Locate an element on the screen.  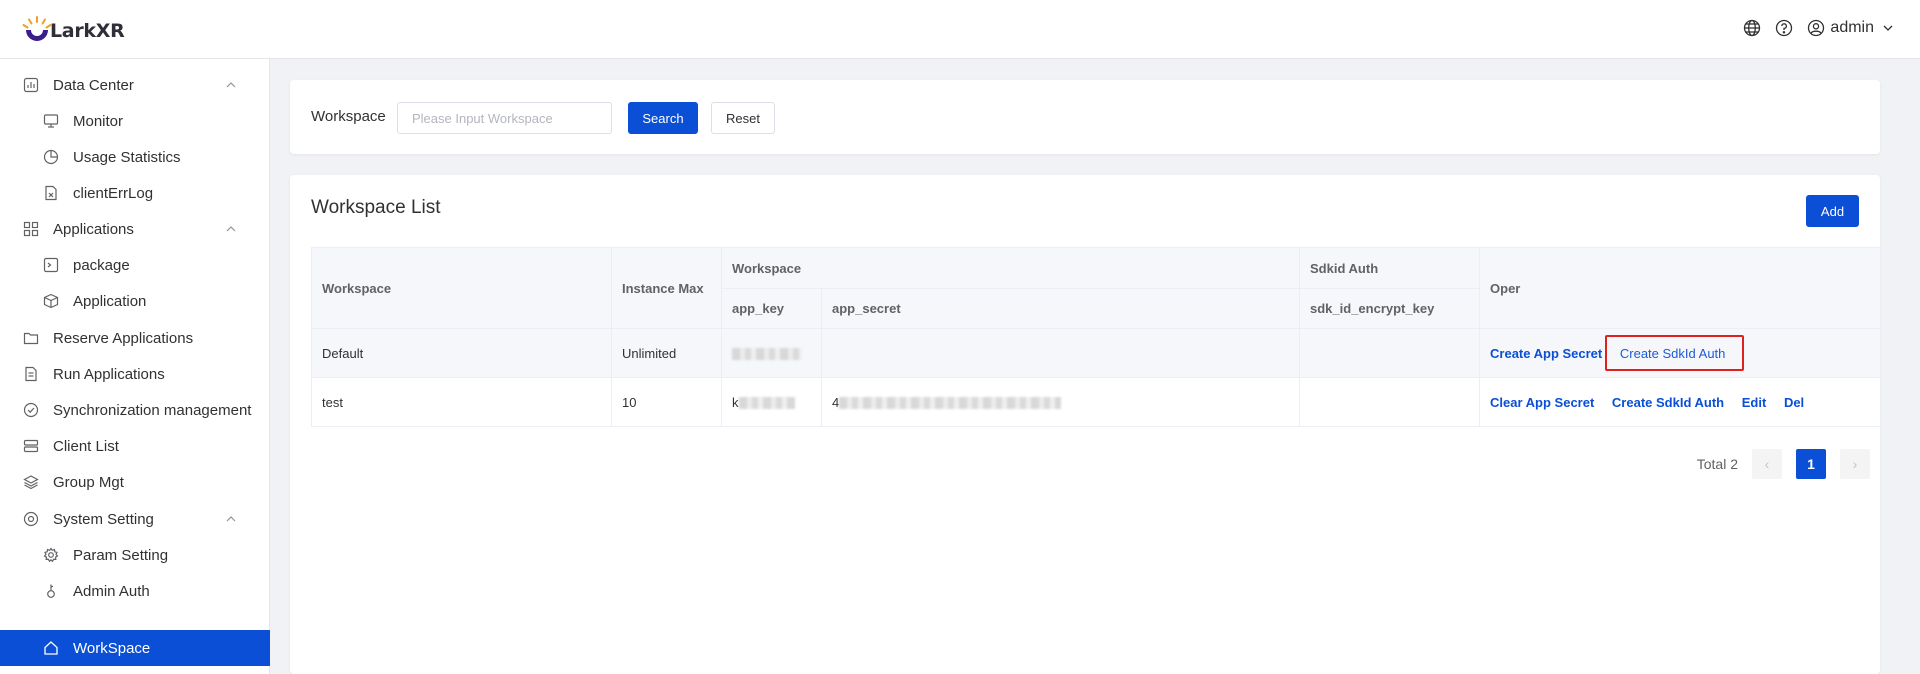
key-icon is located at coordinates (51, 591).